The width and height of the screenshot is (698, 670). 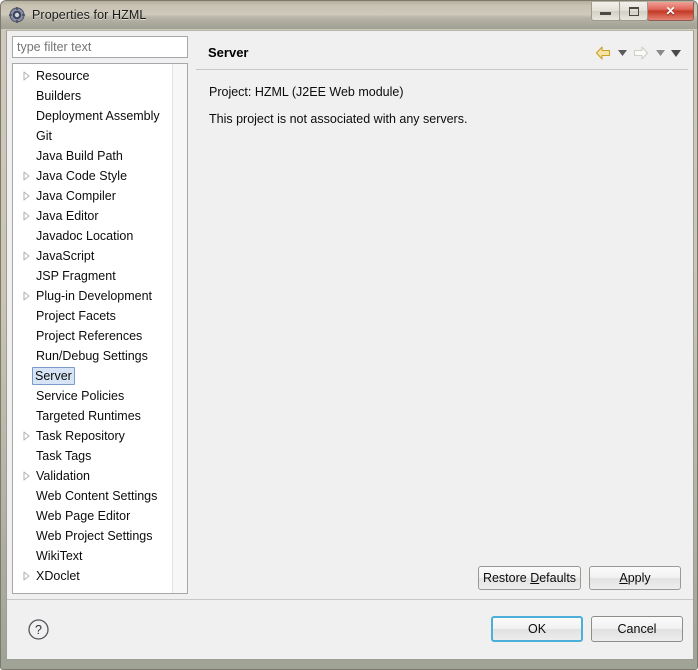 What do you see at coordinates (82, 176) in the screenshot?
I see `tree-item-label: Java Code Style` at bounding box center [82, 176].